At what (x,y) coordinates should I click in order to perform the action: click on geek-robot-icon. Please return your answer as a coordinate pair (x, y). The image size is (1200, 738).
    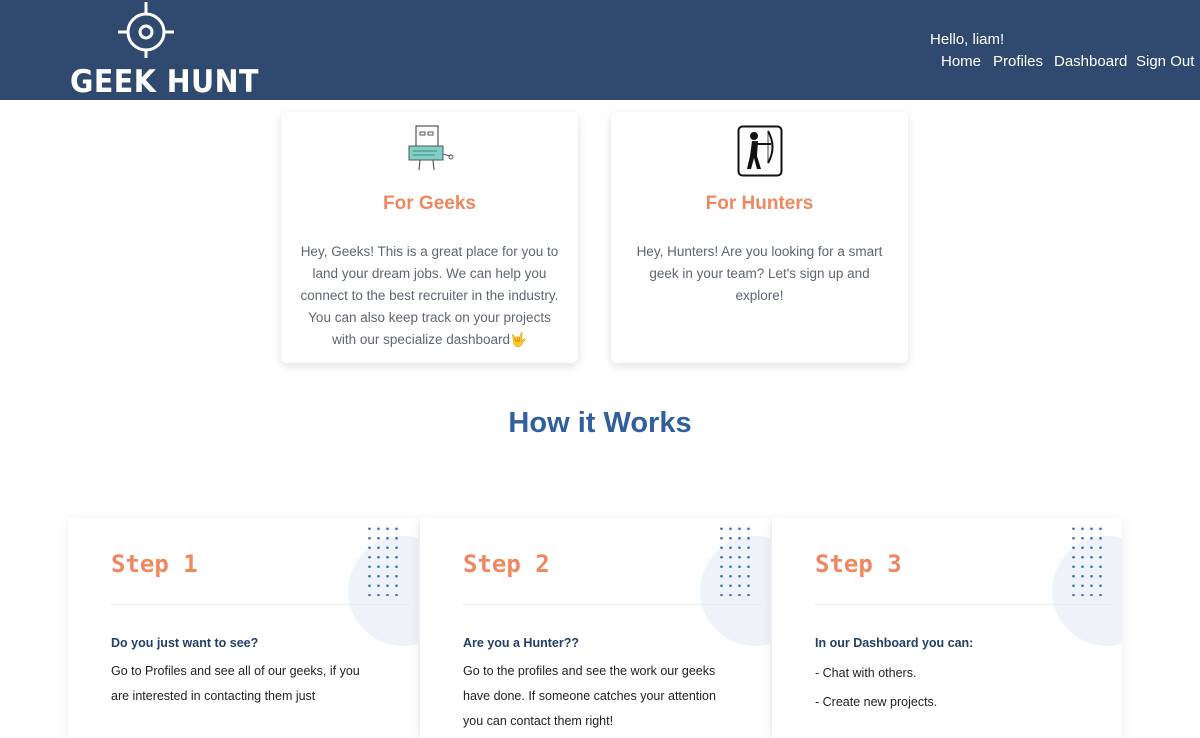
    Looking at the image, I should click on (431, 148).